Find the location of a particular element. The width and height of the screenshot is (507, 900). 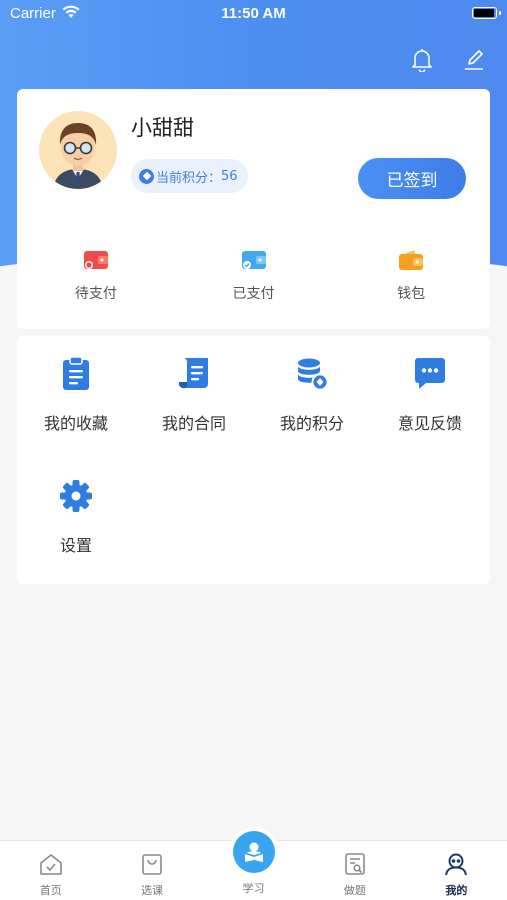

edit-icon is located at coordinates (474, 60).